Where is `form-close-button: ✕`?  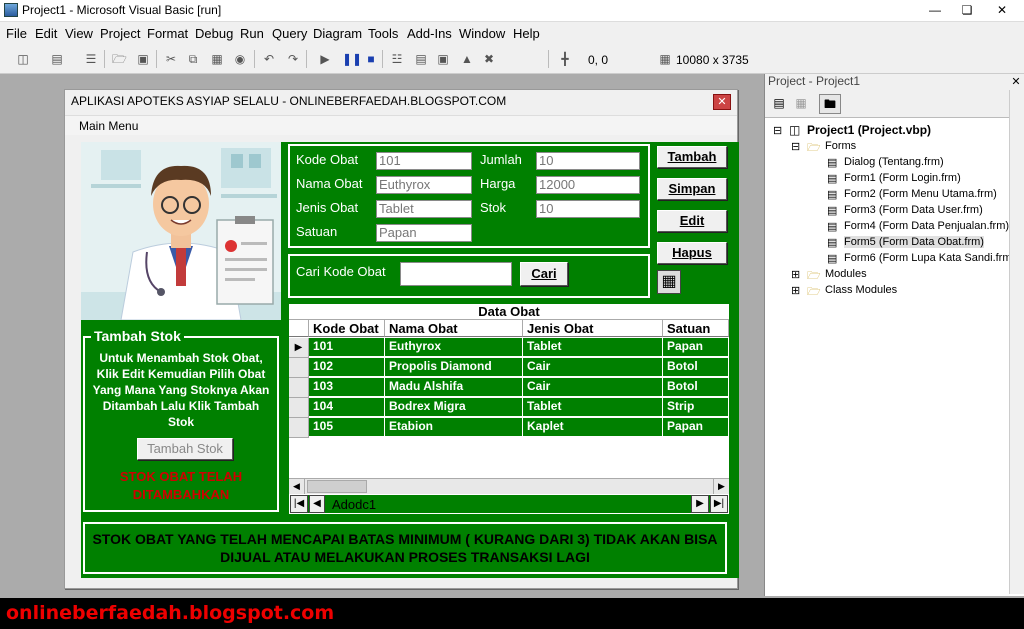
form-close-button: ✕ is located at coordinates (722, 102).